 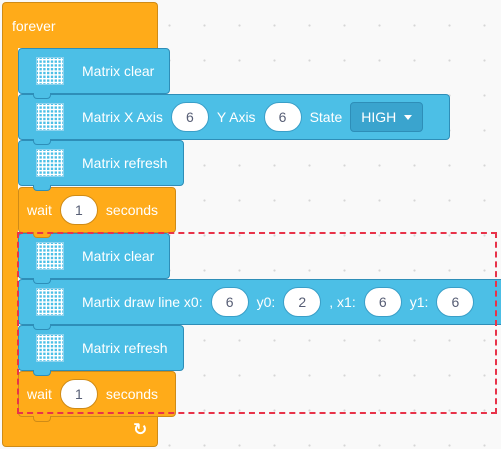 I want to click on wait-block: wait 1 seconds, so click(x=97, y=210).